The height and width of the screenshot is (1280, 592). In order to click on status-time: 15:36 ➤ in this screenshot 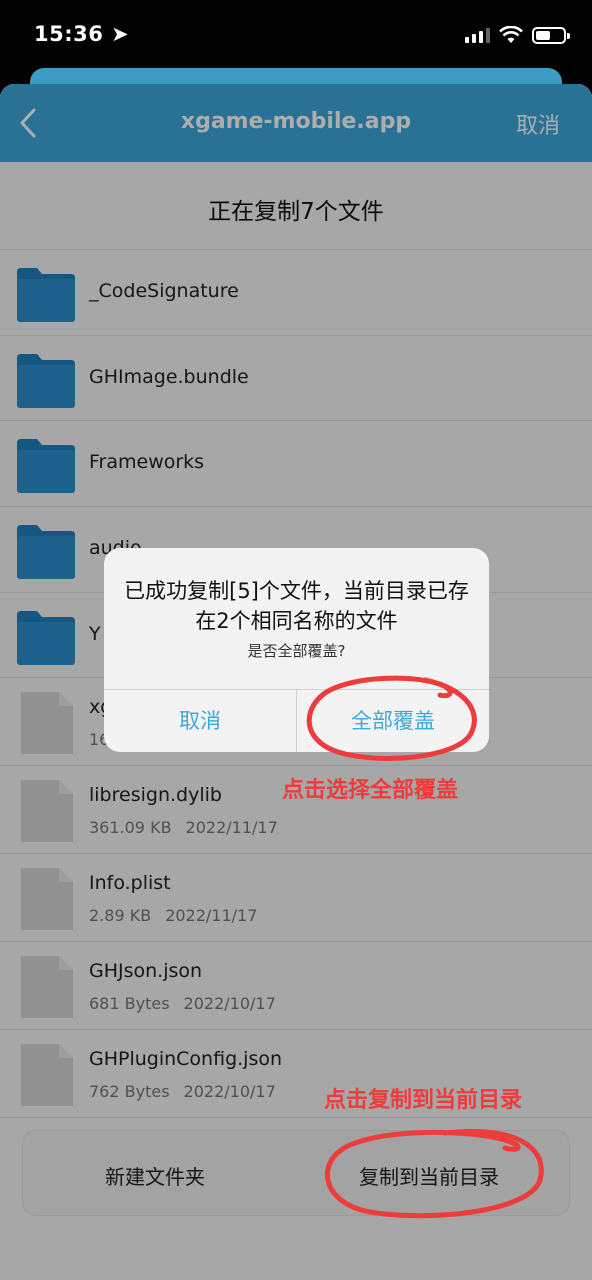, I will do `click(82, 34)`.